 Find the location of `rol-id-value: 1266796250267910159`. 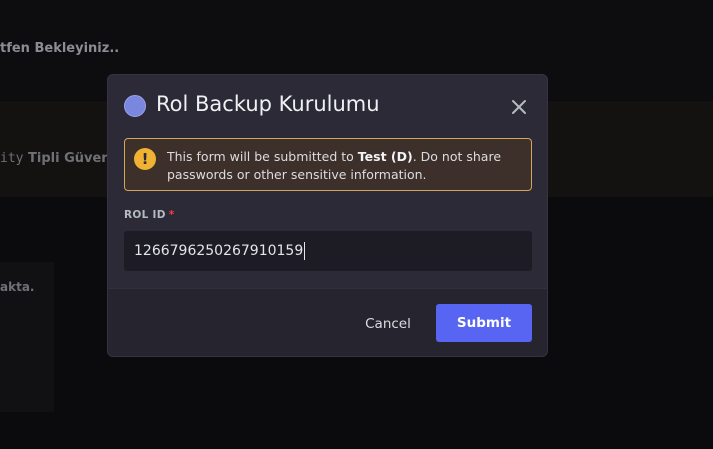

rol-id-value: 1266796250267910159 is located at coordinates (219, 251).